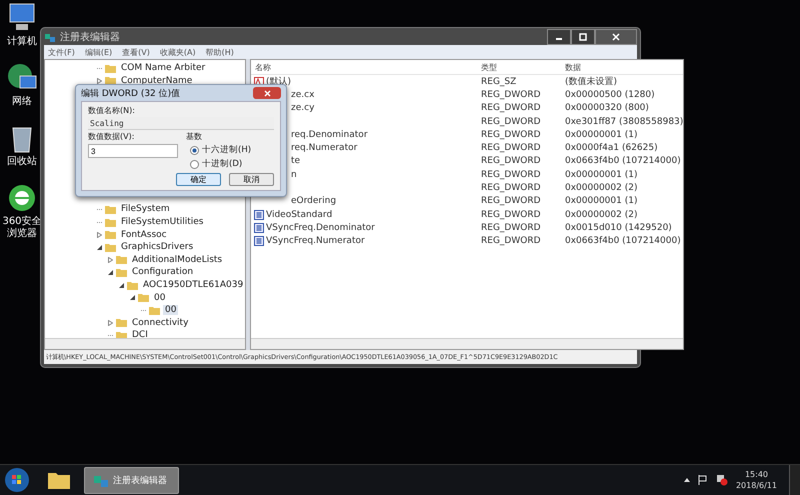  What do you see at coordinates (156, 81) in the screenshot?
I see `tree-item: ComputerName` at bounding box center [156, 81].